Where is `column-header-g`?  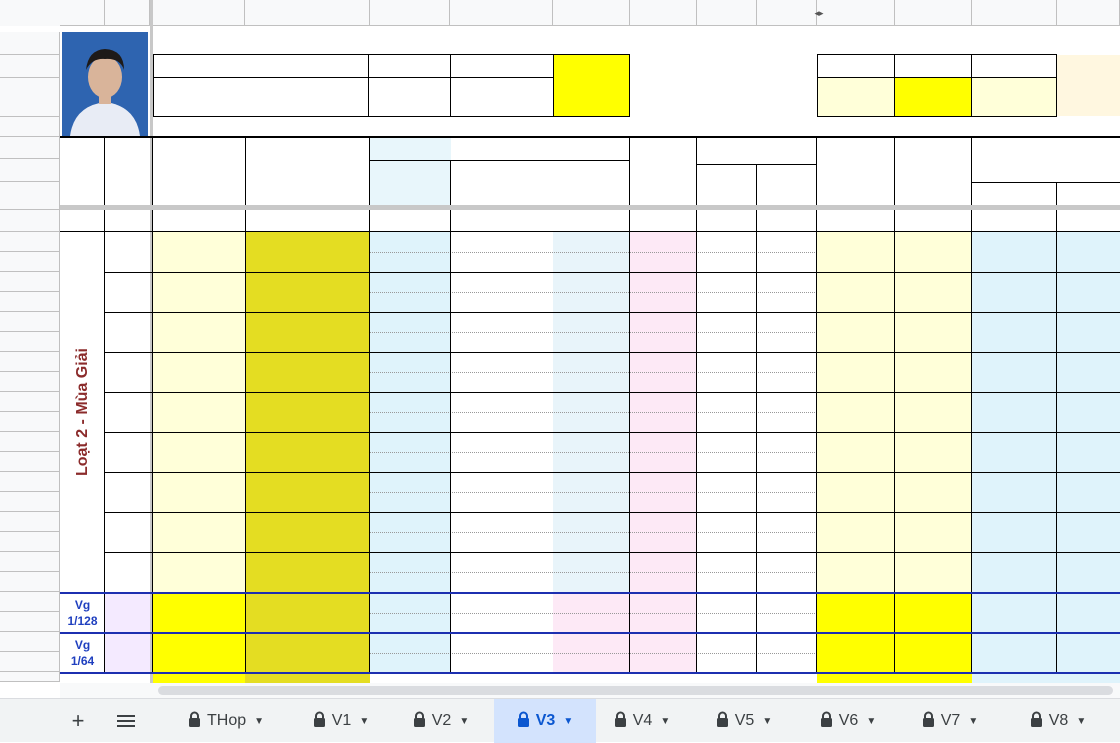 column-header-g is located at coordinates (501, 13).